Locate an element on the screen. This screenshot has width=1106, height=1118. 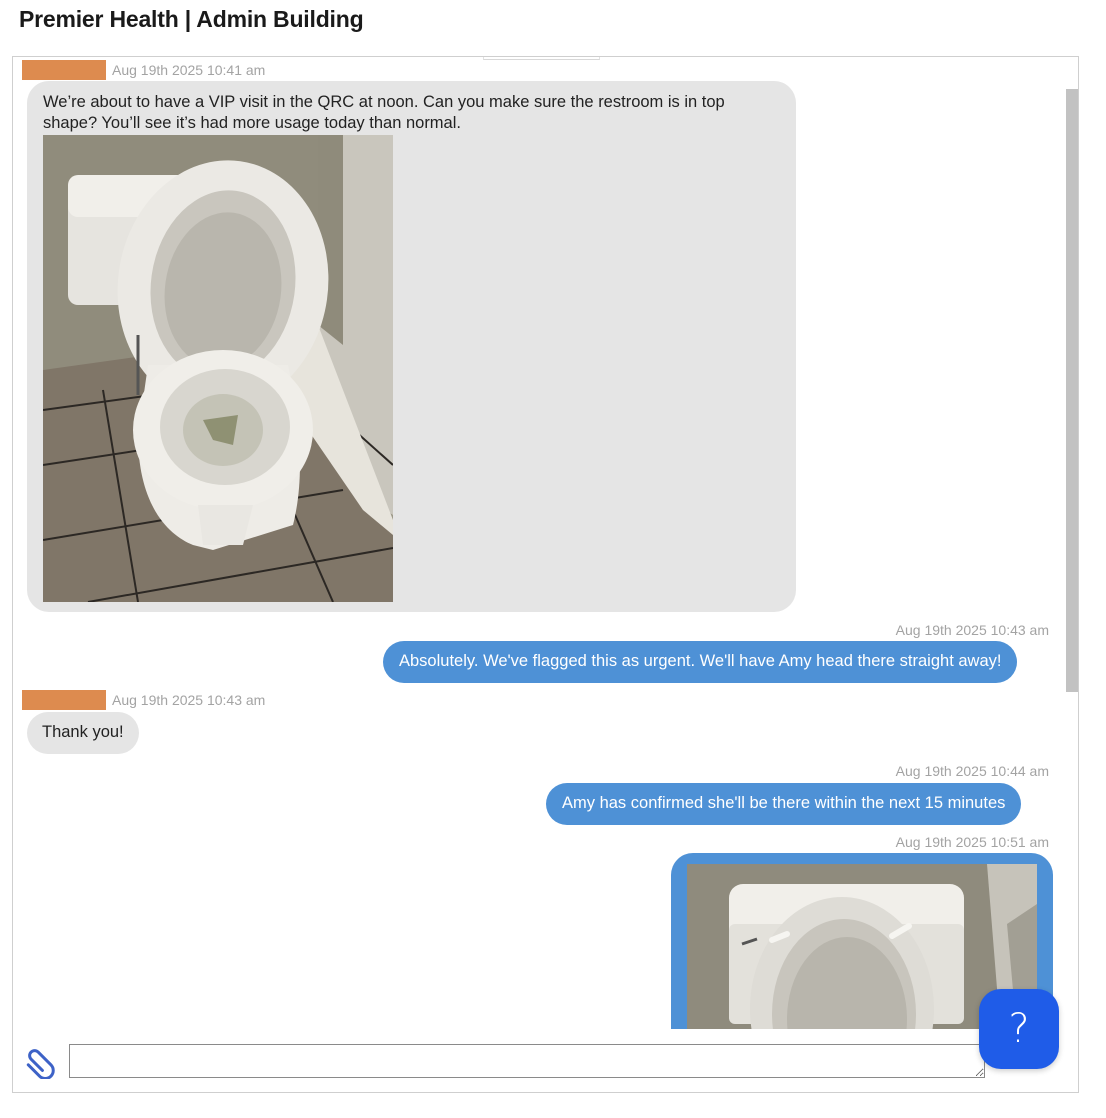
message-timestamp: Aug 19th 2025 10:41 am is located at coordinates (189, 70).